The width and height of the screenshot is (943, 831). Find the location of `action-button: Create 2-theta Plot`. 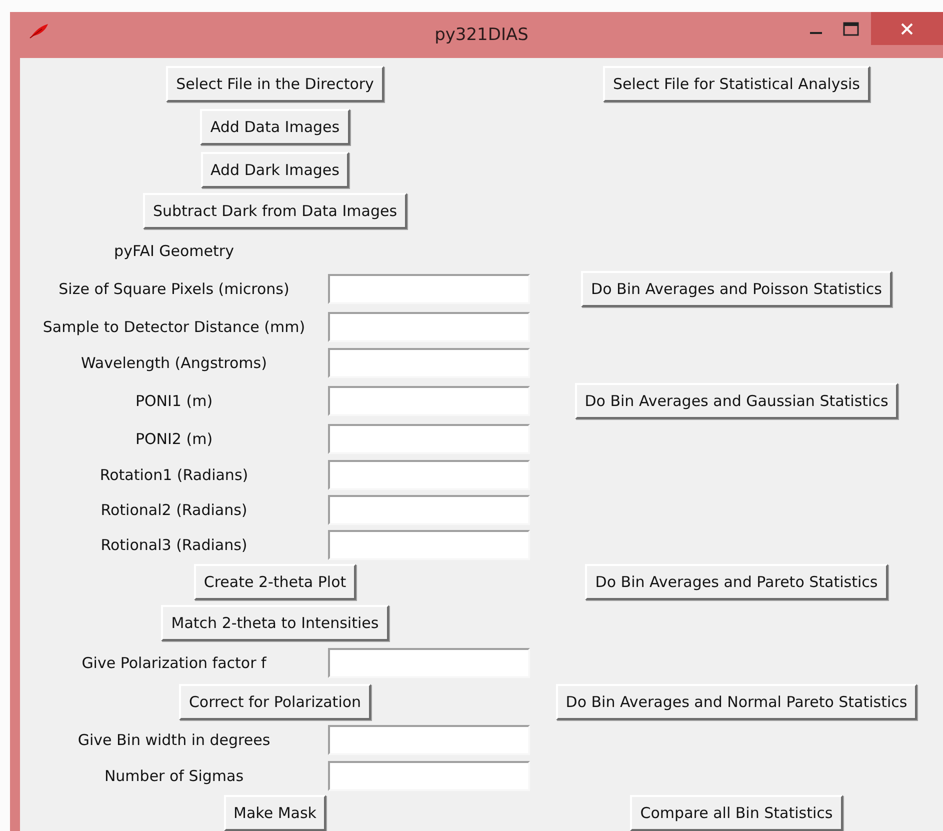

action-button: Create 2-theta Plot is located at coordinates (275, 582).